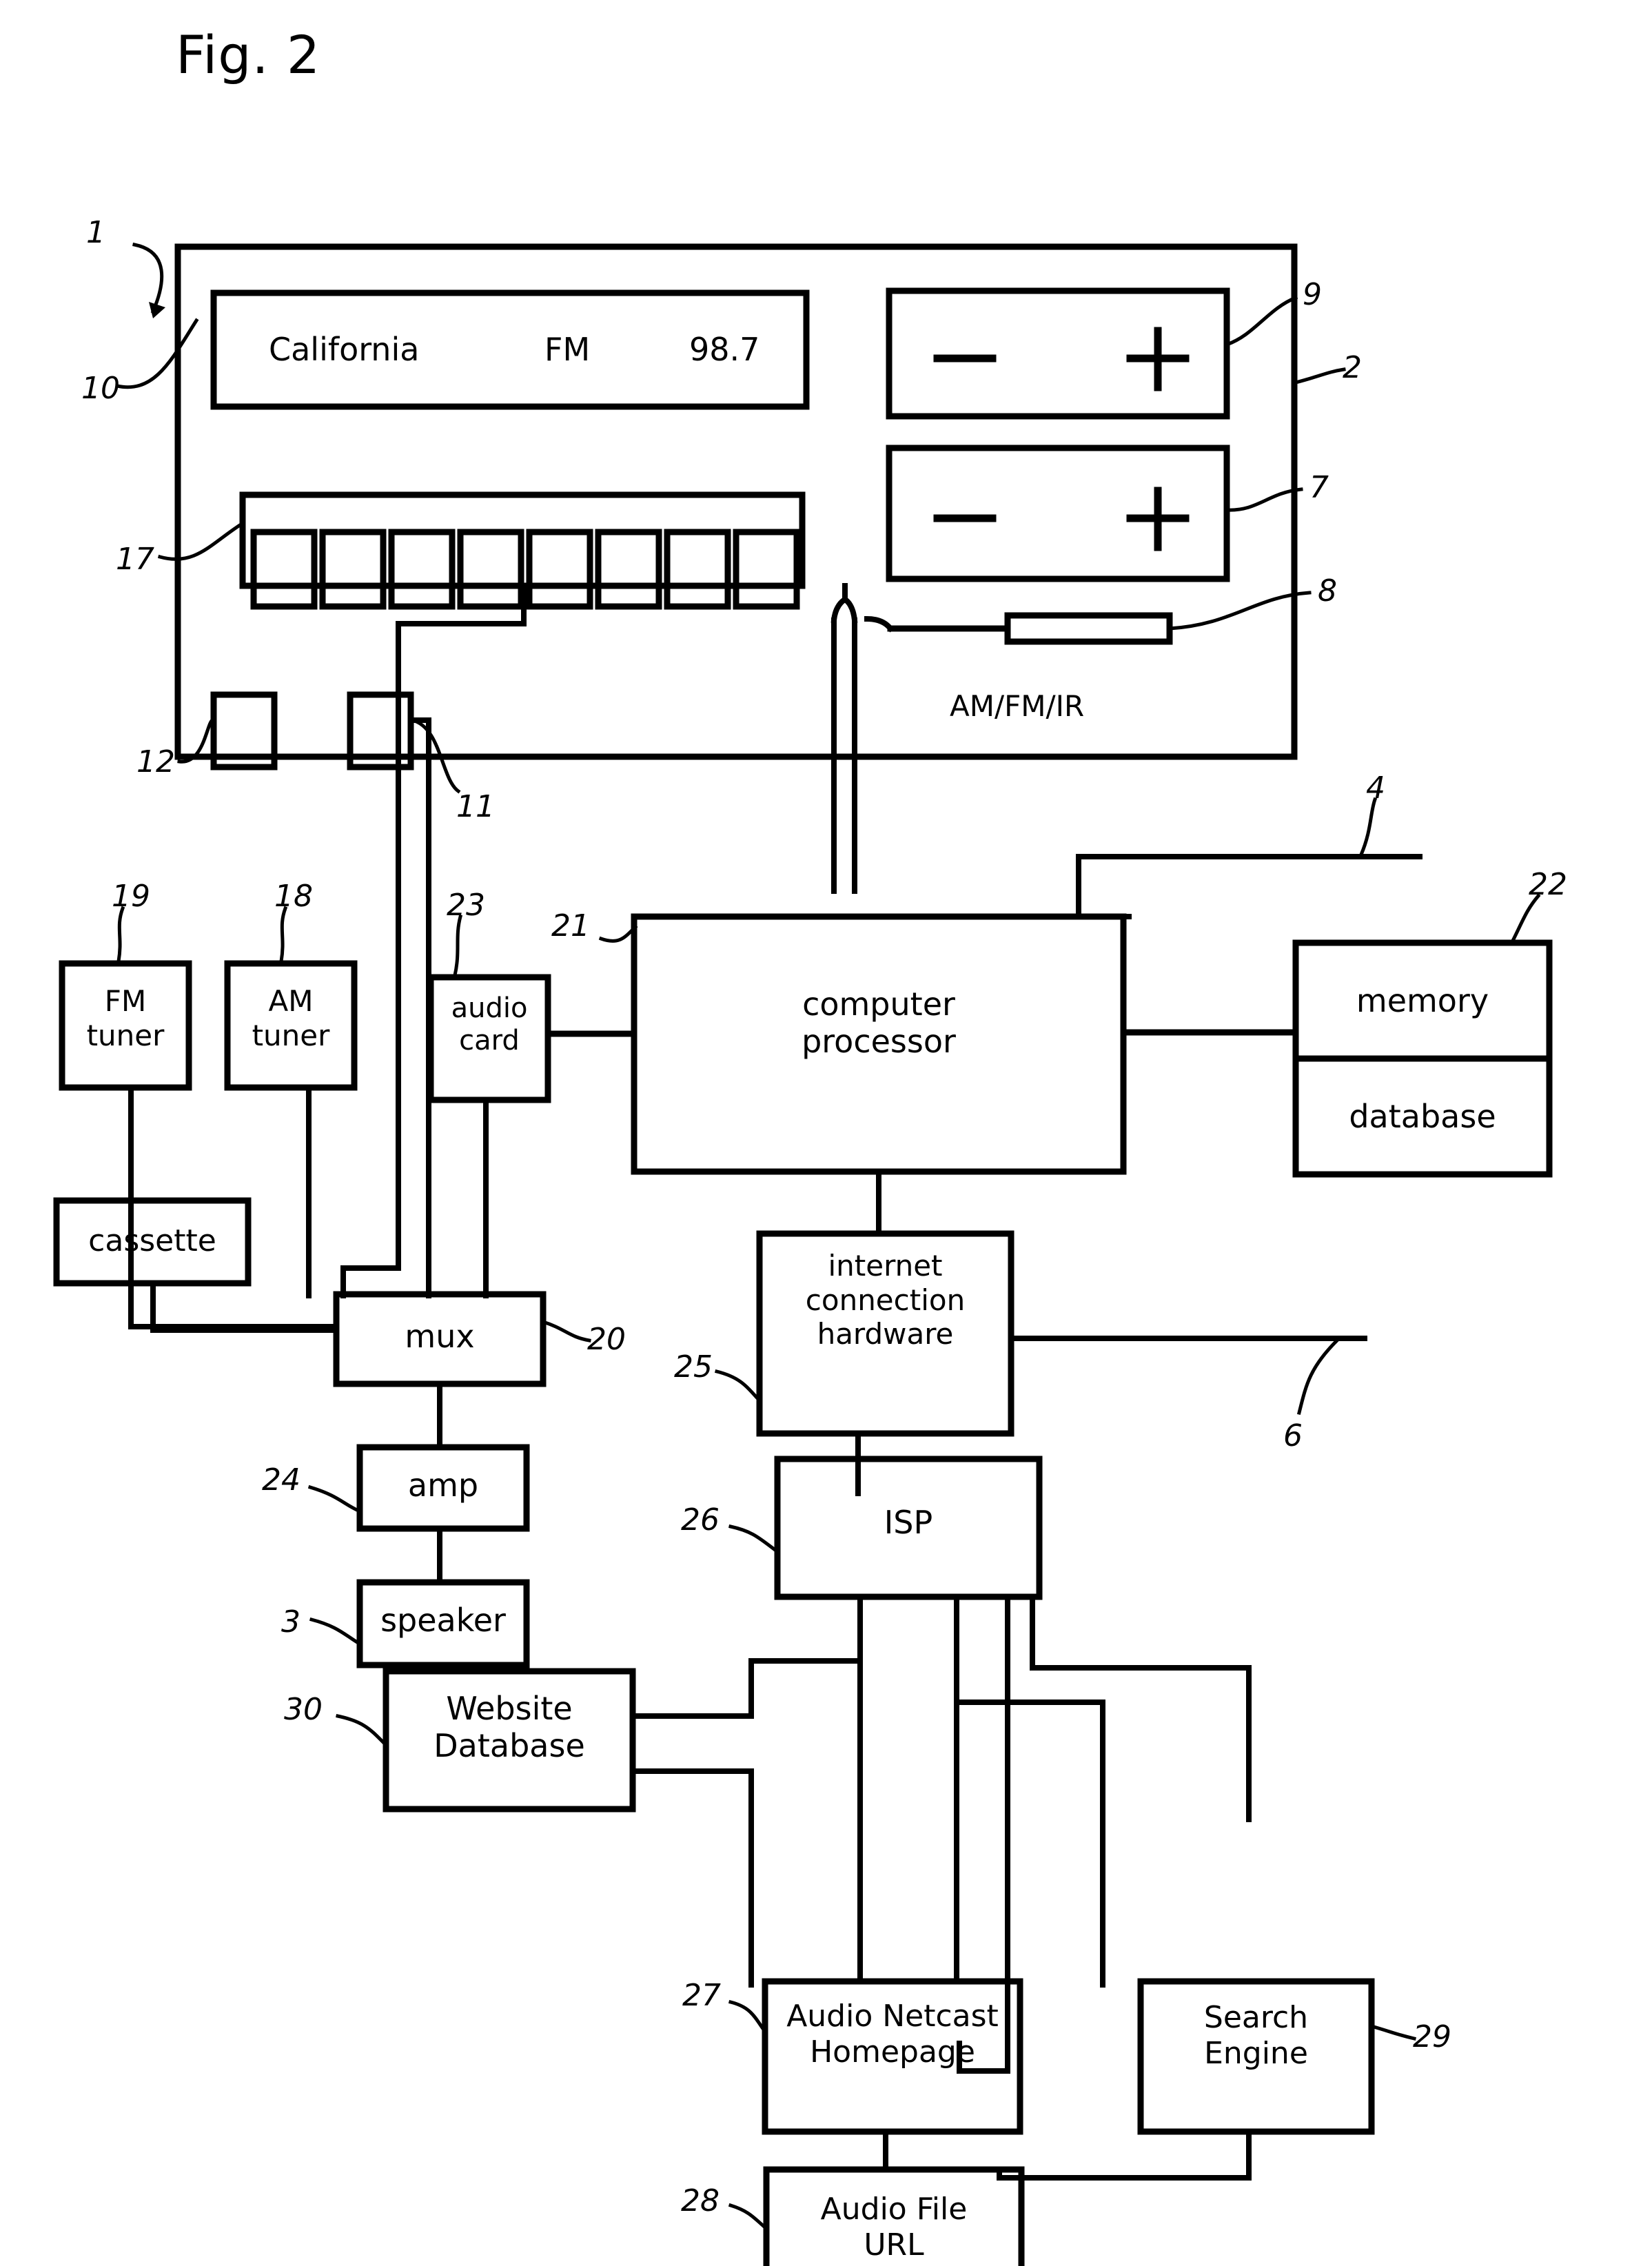 The width and height of the screenshot is (1652, 2266). I want to click on display-frequency: 98.7, so click(724, 349).